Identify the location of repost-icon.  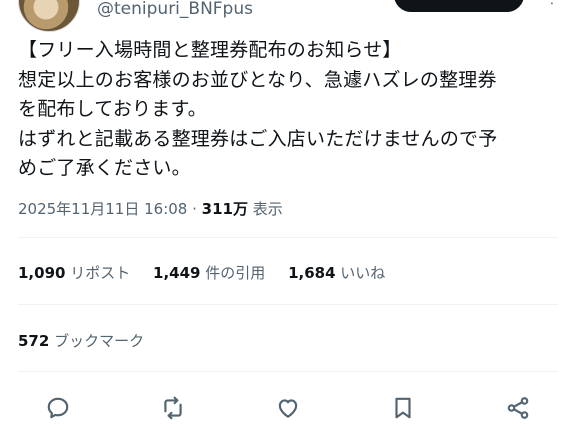
(173, 408).